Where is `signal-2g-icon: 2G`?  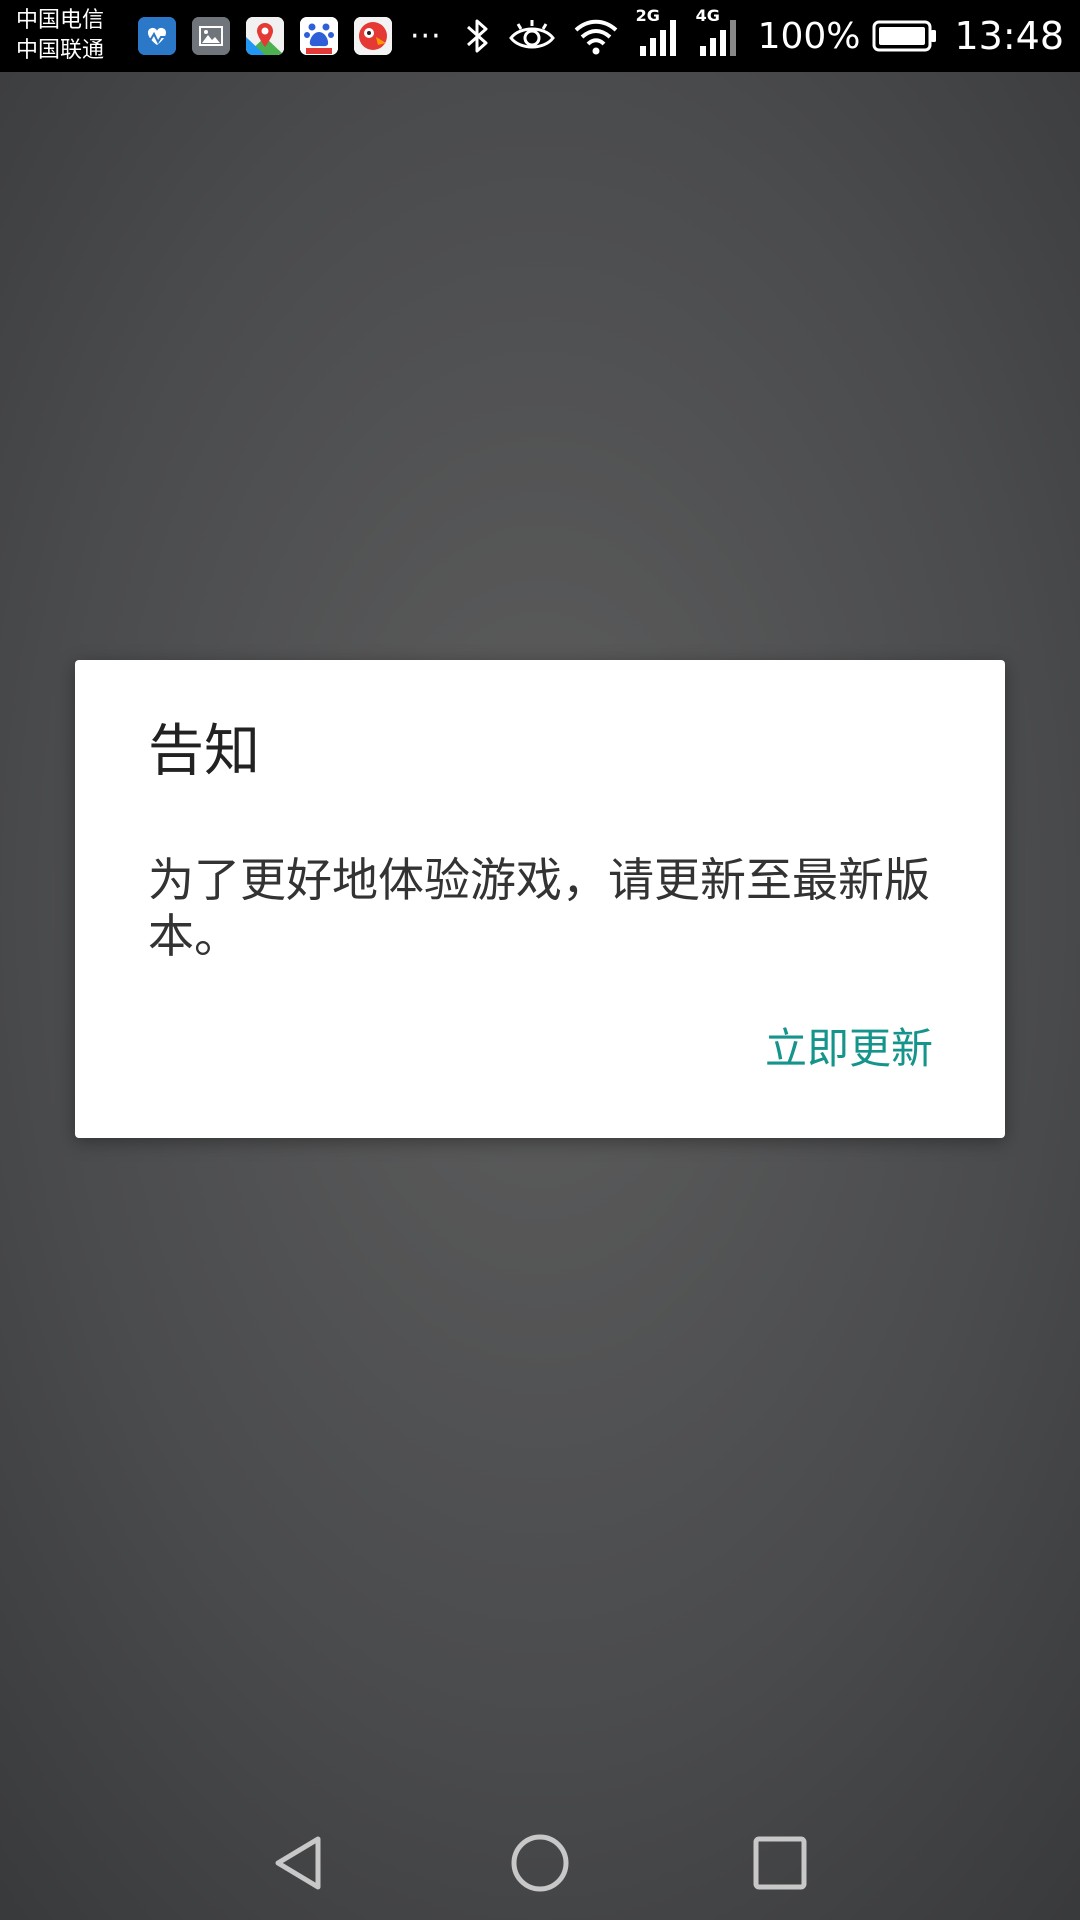 signal-2g-icon: 2G is located at coordinates (658, 32).